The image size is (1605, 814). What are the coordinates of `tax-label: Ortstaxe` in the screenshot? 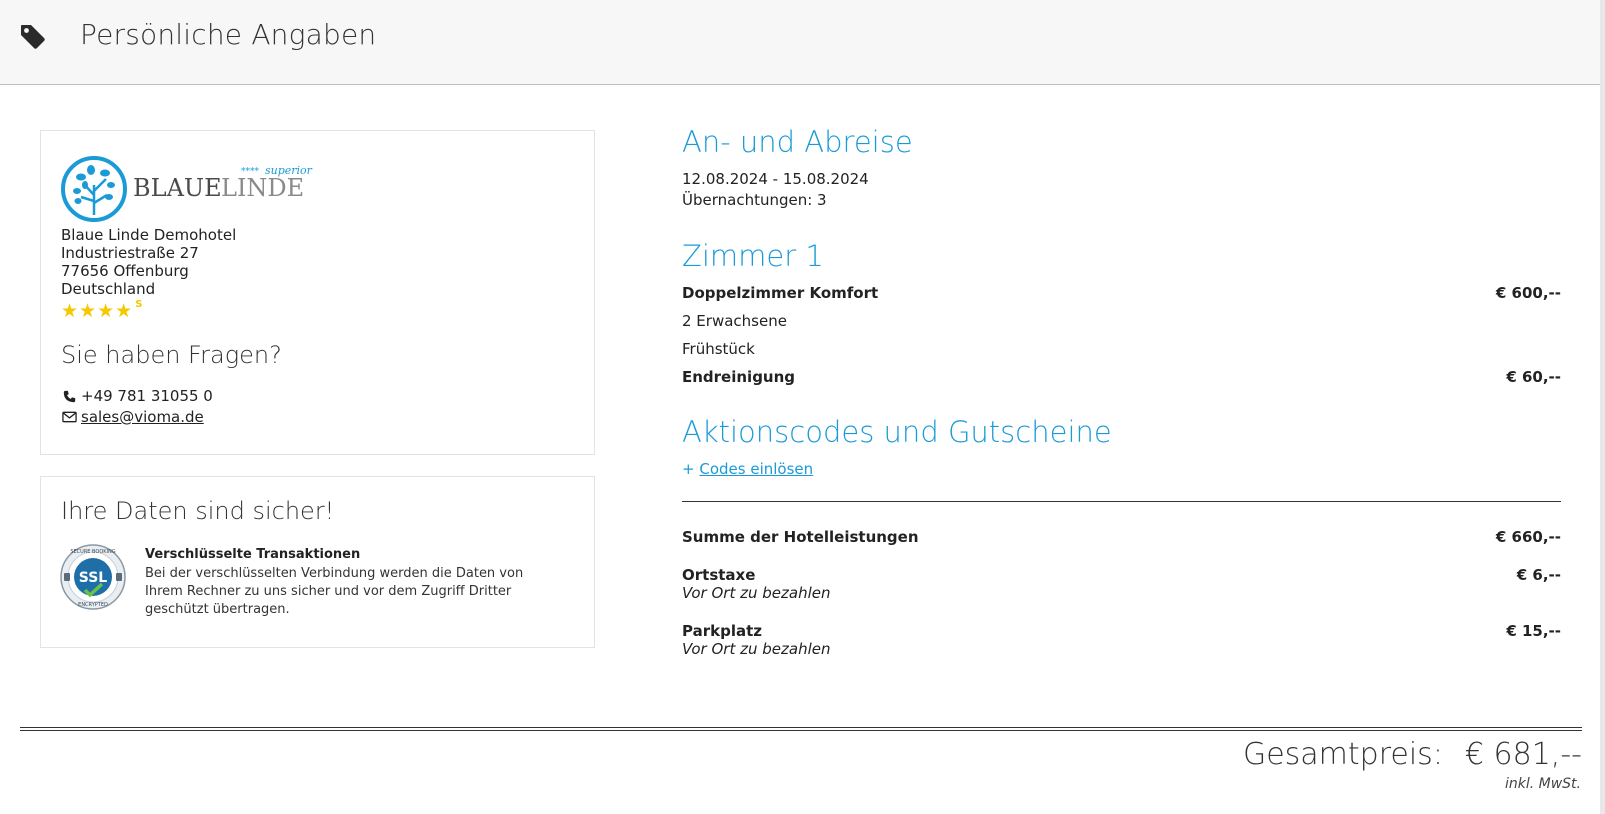 It's located at (719, 575).